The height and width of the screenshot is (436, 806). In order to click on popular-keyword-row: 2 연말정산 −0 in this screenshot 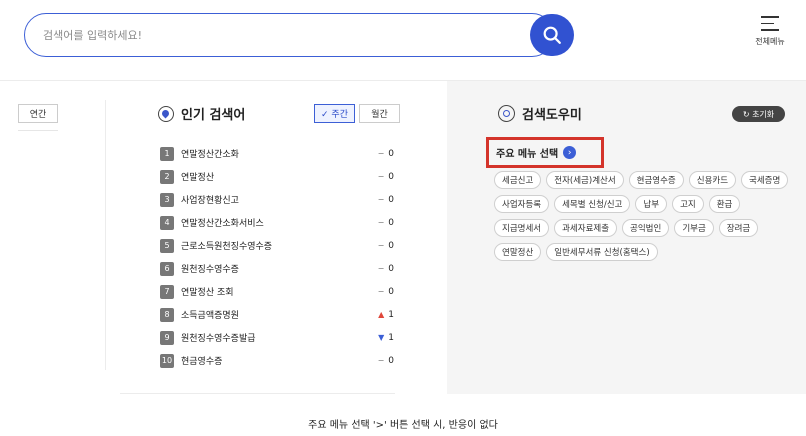, I will do `click(277, 176)`.